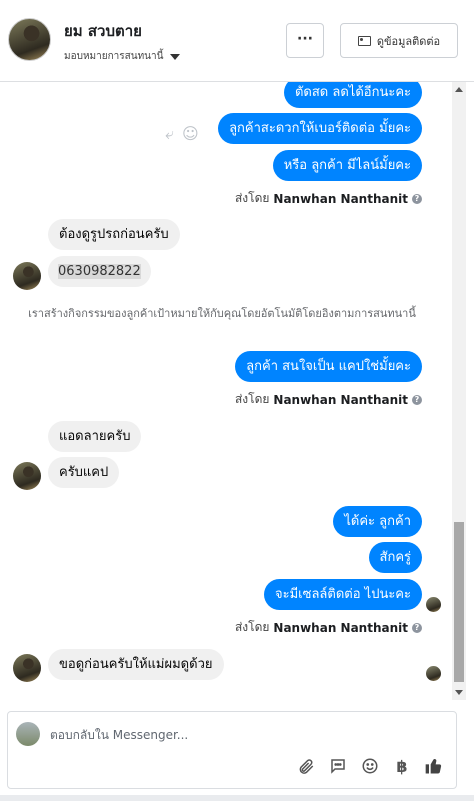 The height and width of the screenshot is (801, 474). I want to click on incoming-message: ต้องดูรูปรถก่อนครับ, so click(114, 234).